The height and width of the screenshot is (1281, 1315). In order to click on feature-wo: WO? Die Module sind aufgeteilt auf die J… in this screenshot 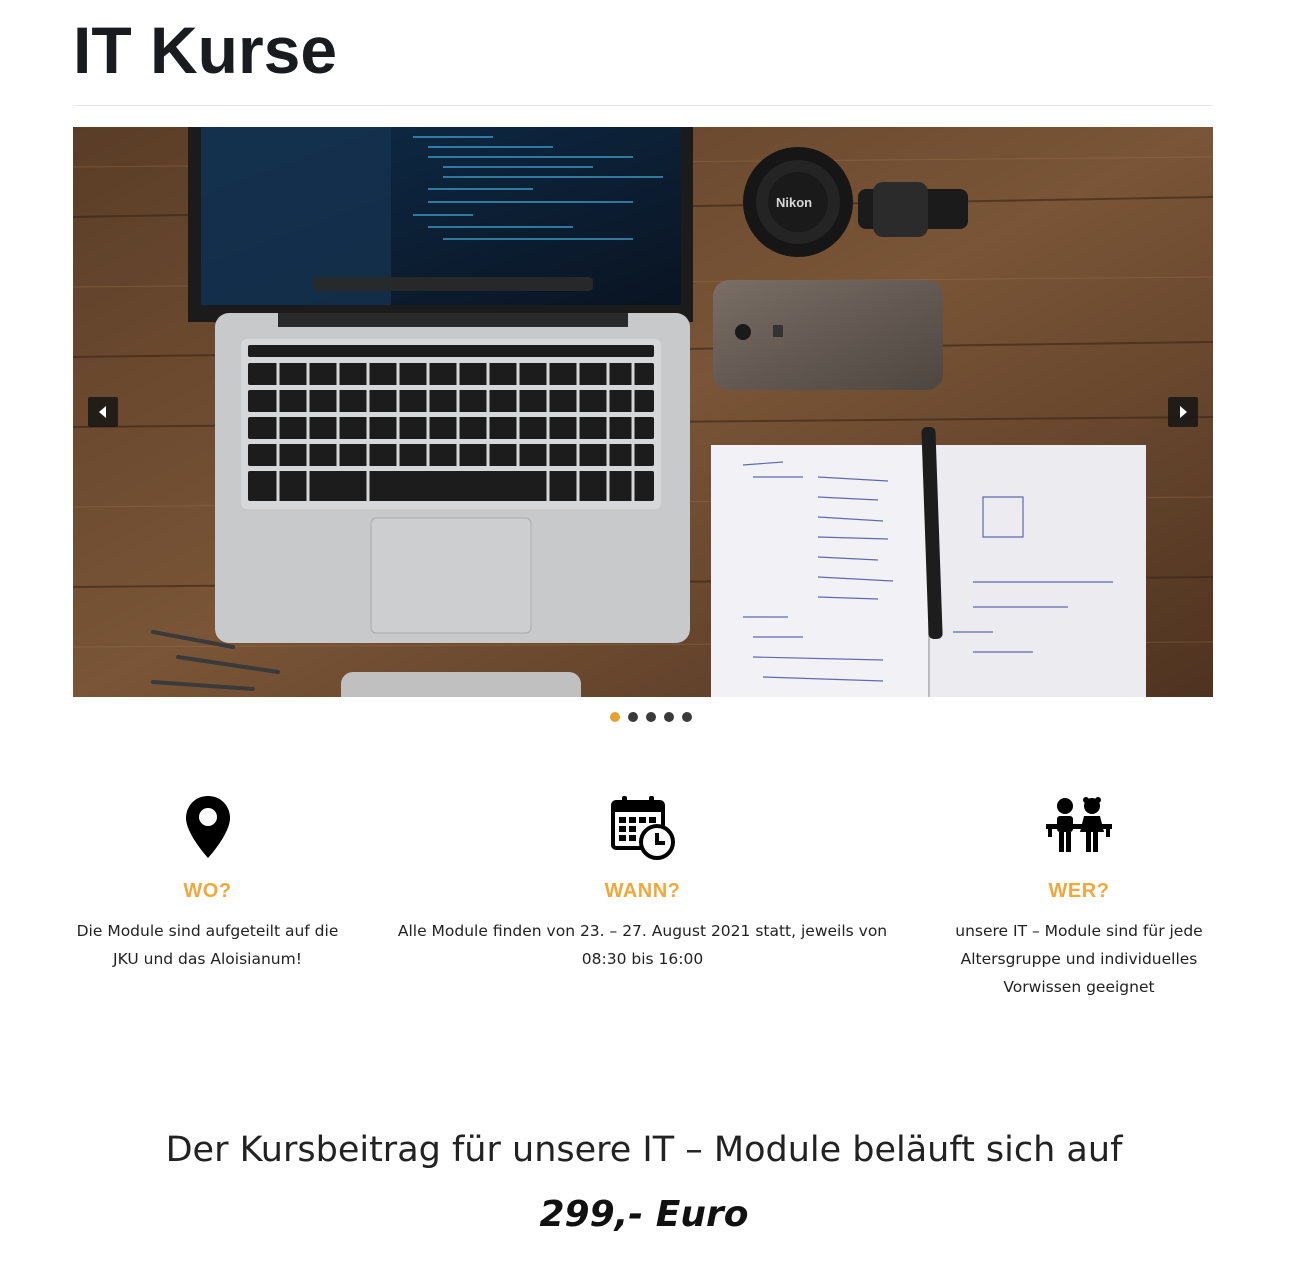, I will do `click(207, 883)`.